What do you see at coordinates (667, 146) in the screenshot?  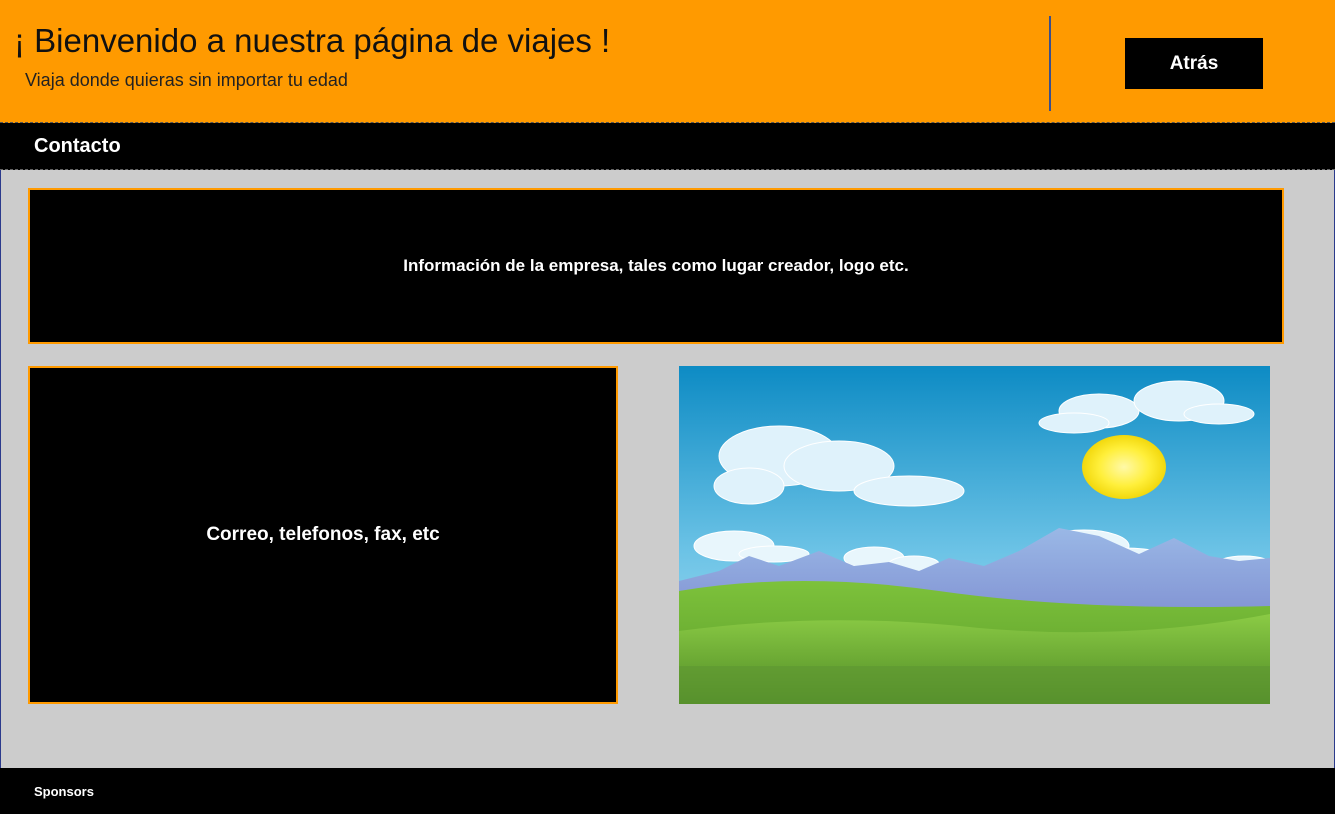 I see `navbar: Contacto` at bounding box center [667, 146].